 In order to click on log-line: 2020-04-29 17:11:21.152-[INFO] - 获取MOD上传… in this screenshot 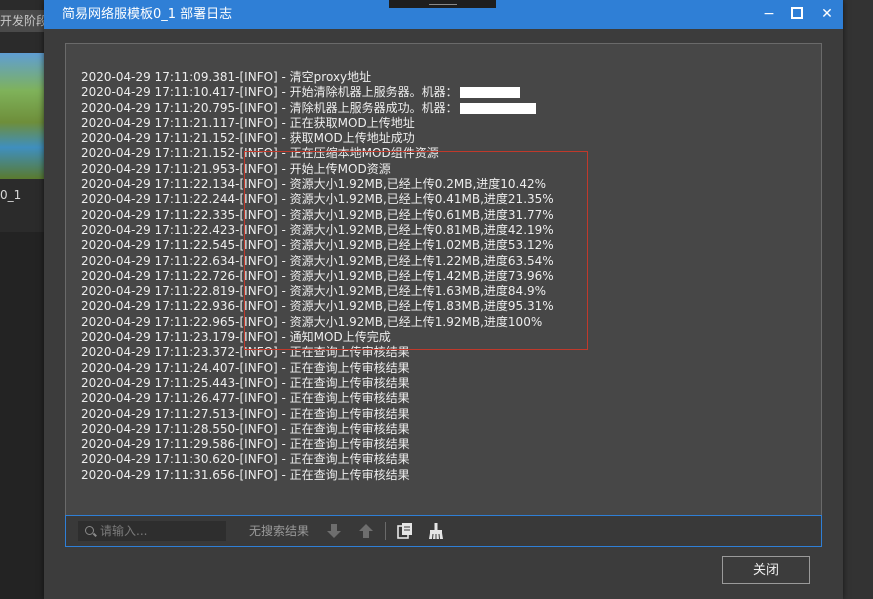, I will do `click(441, 138)`.